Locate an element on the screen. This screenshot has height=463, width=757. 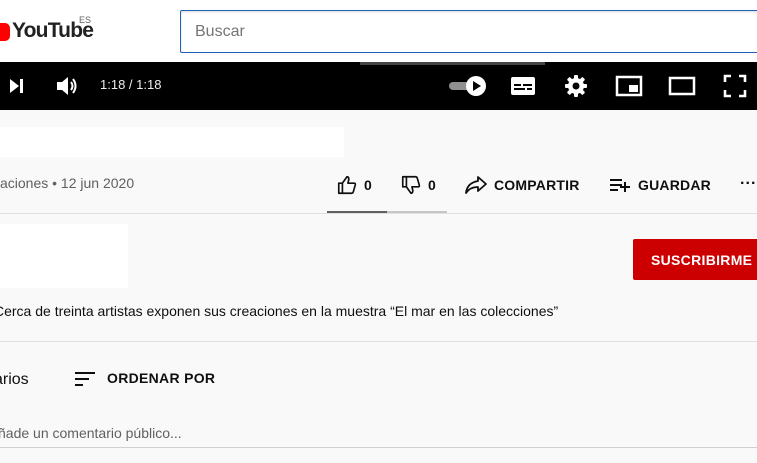
add-comment-input is located at coordinates (378, 433).